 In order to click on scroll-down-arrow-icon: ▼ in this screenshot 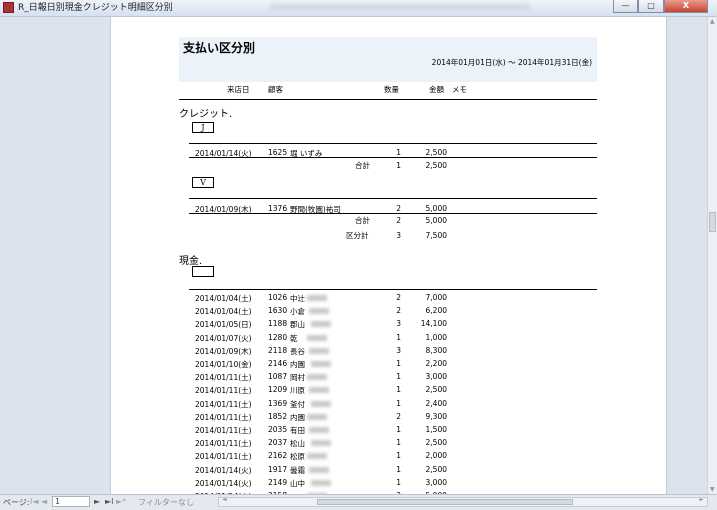, I will do `click(712, 489)`.